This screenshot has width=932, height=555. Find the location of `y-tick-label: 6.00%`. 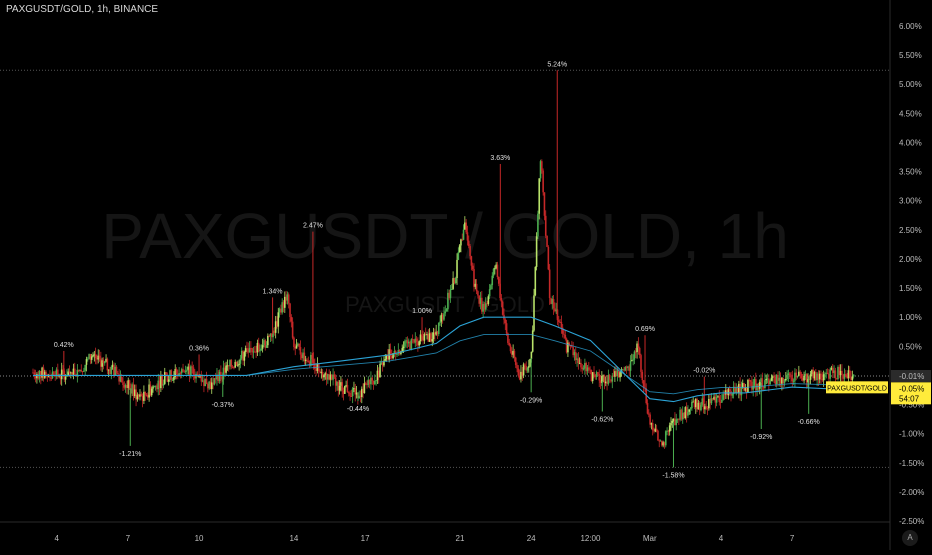

y-tick-label: 6.00% is located at coordinates (910, 26).